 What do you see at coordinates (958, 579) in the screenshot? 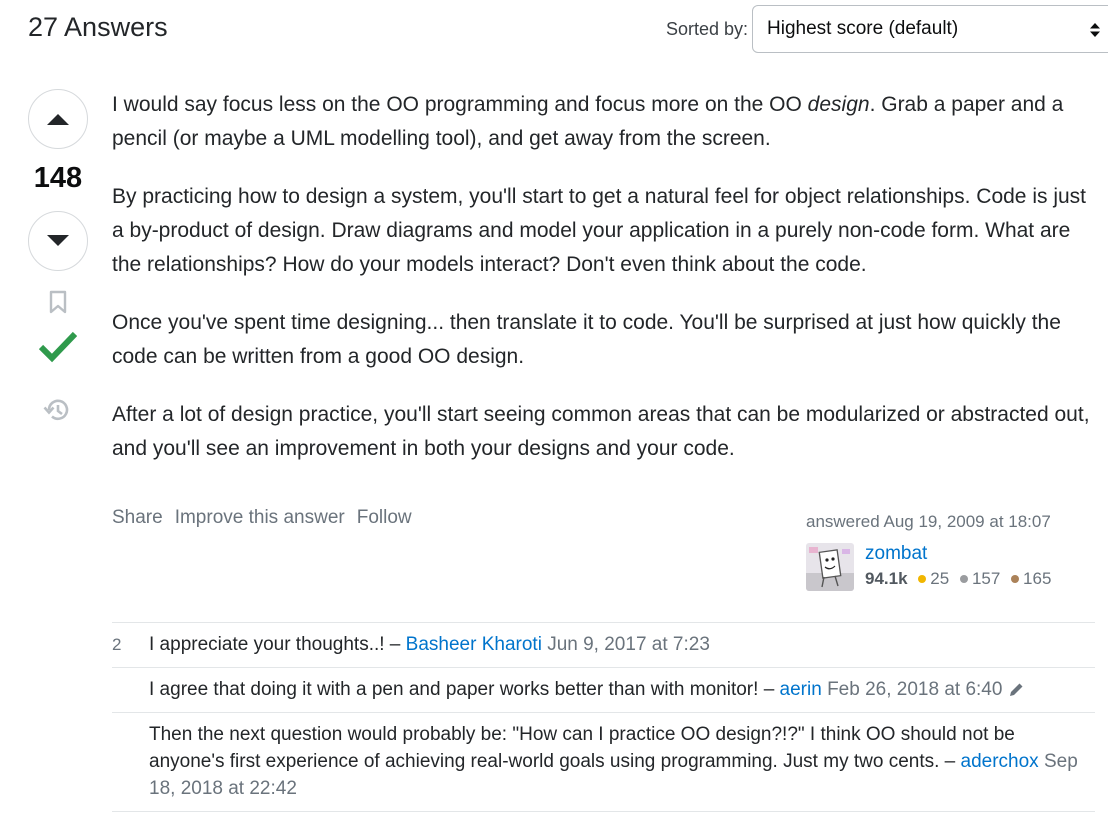
I see `user-reputation: 94.1k 25 157 165` at bounding box center [958, 579].